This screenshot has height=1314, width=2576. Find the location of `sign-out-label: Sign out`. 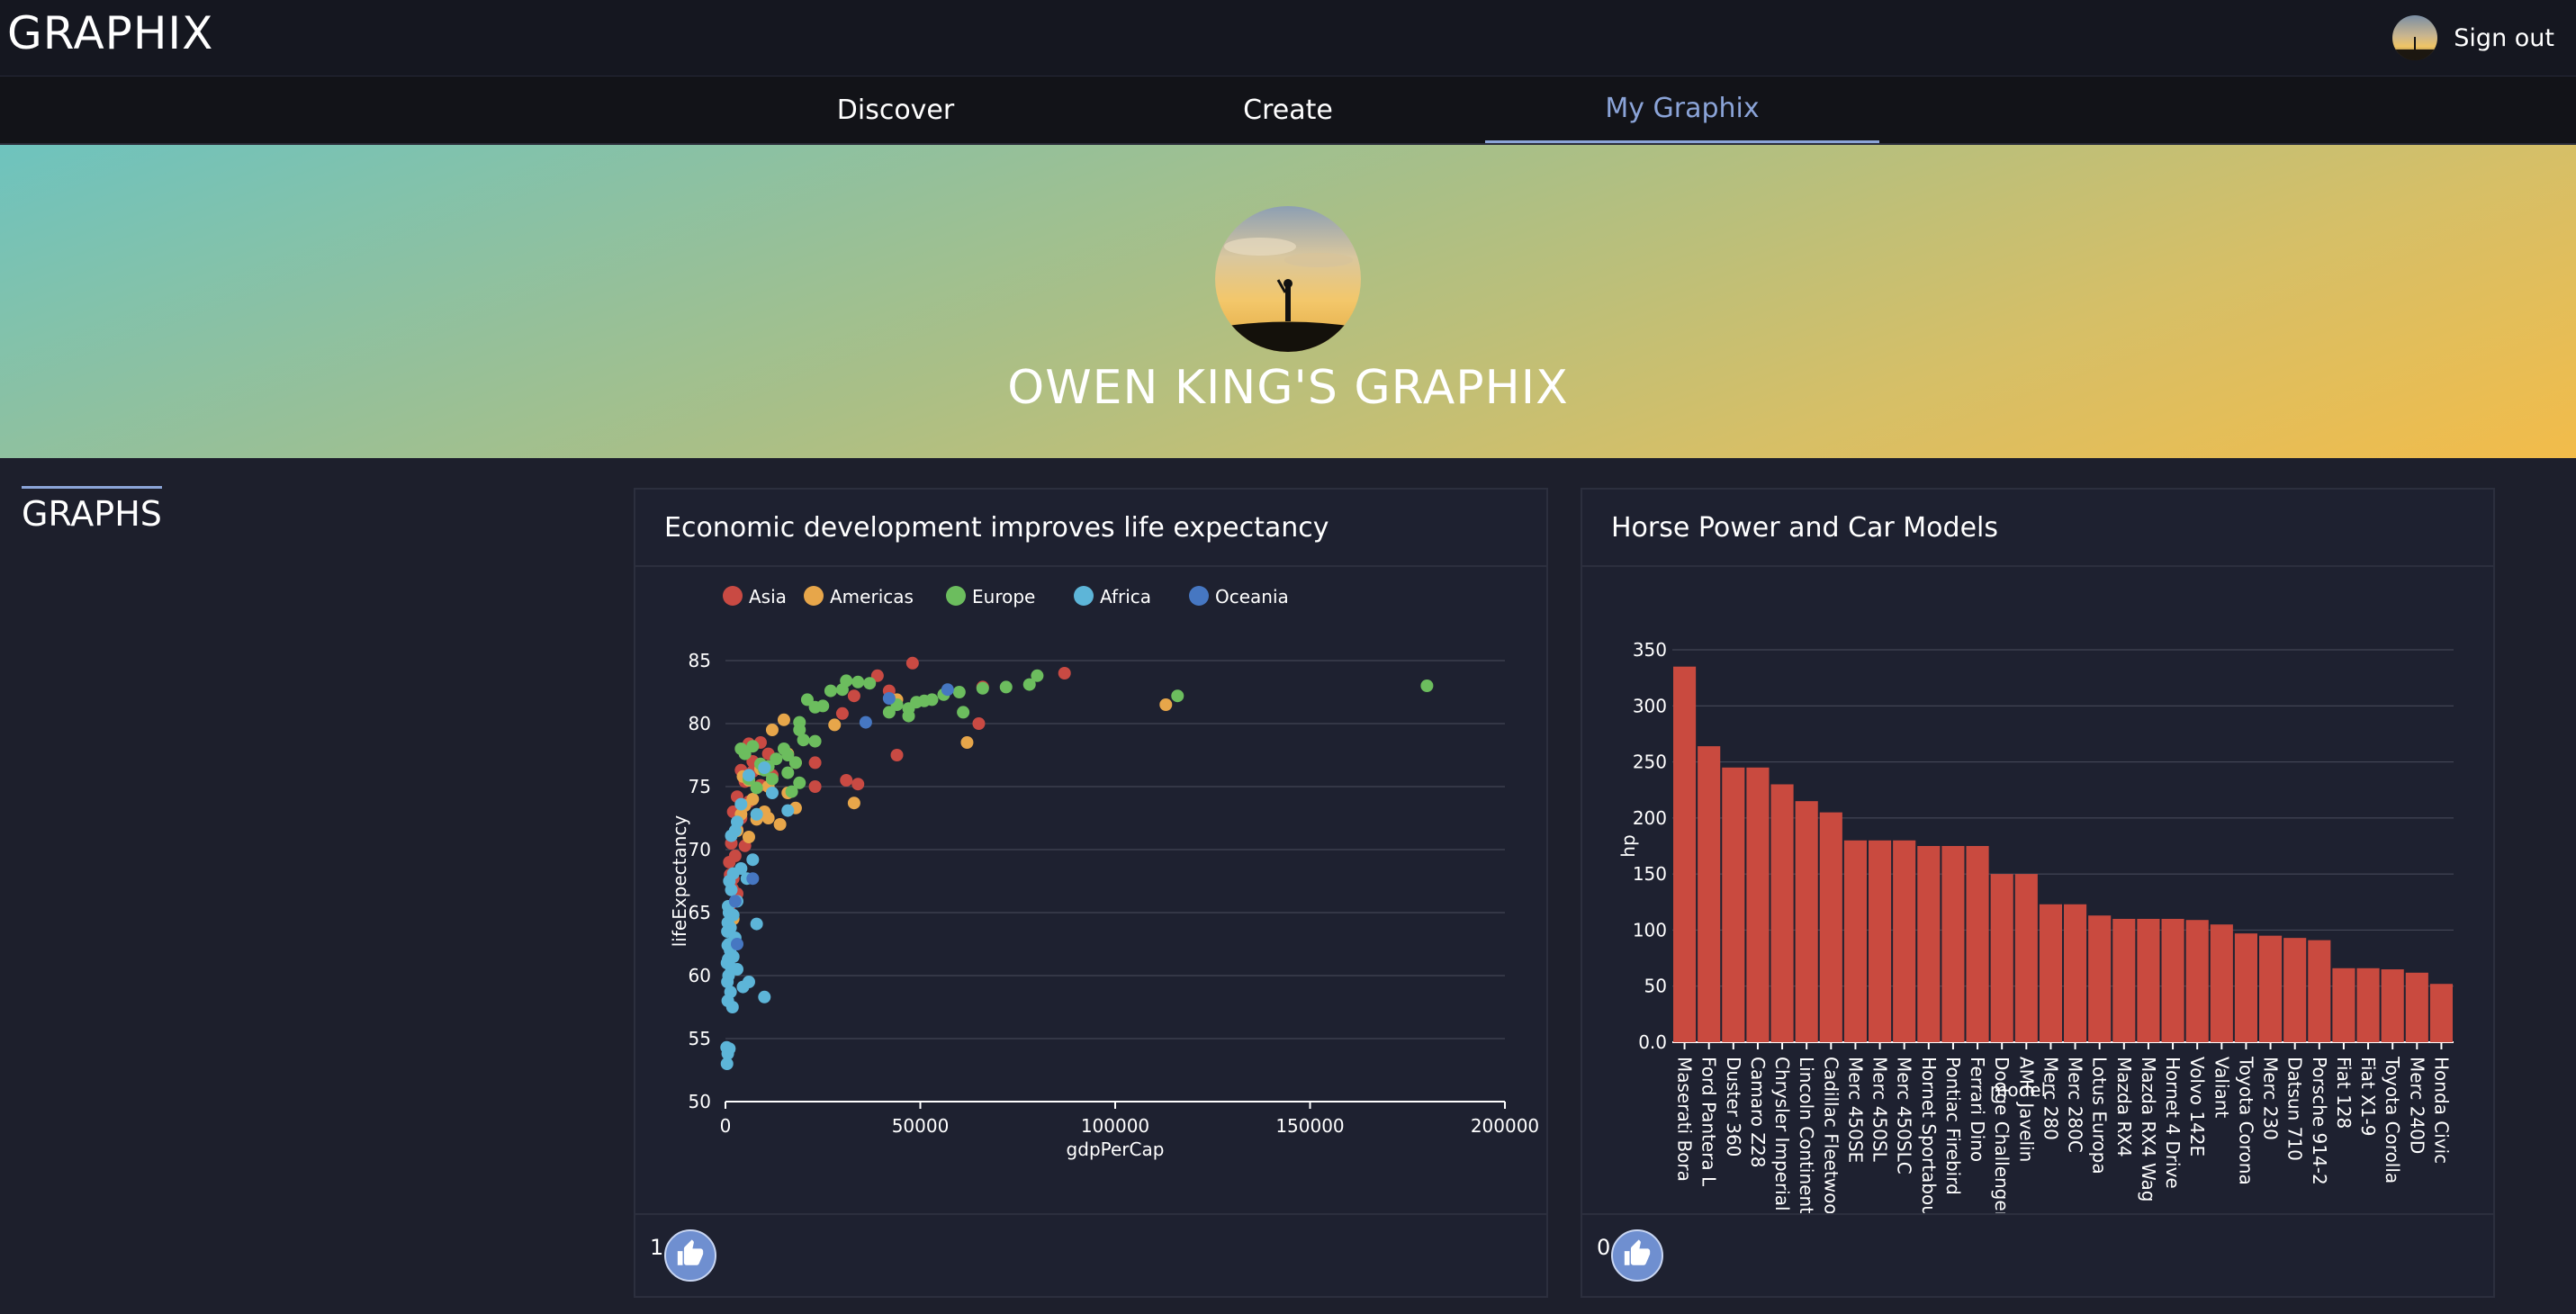

sign-out-label: Sign out is located at coordinates (2504, 38).